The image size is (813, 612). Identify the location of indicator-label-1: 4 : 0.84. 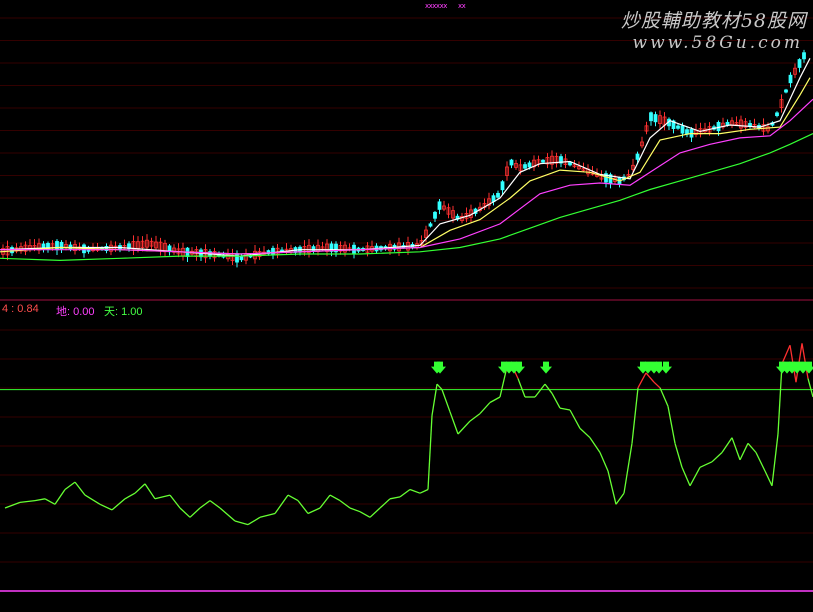
(20, 309).